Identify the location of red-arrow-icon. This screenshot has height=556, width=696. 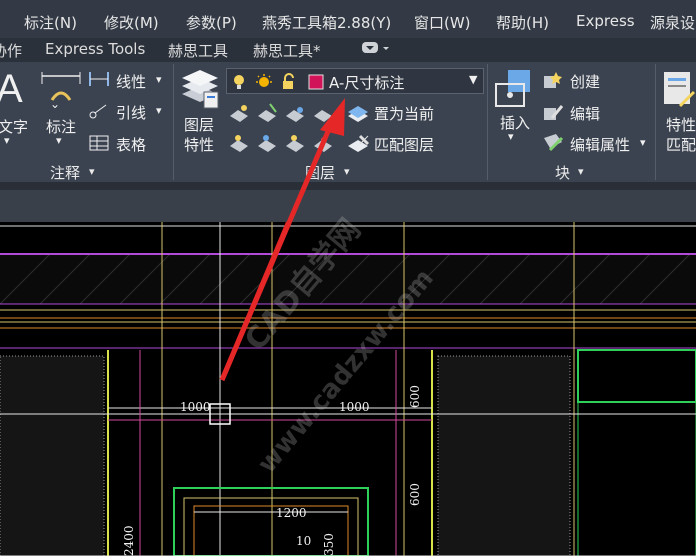
(282, 239).